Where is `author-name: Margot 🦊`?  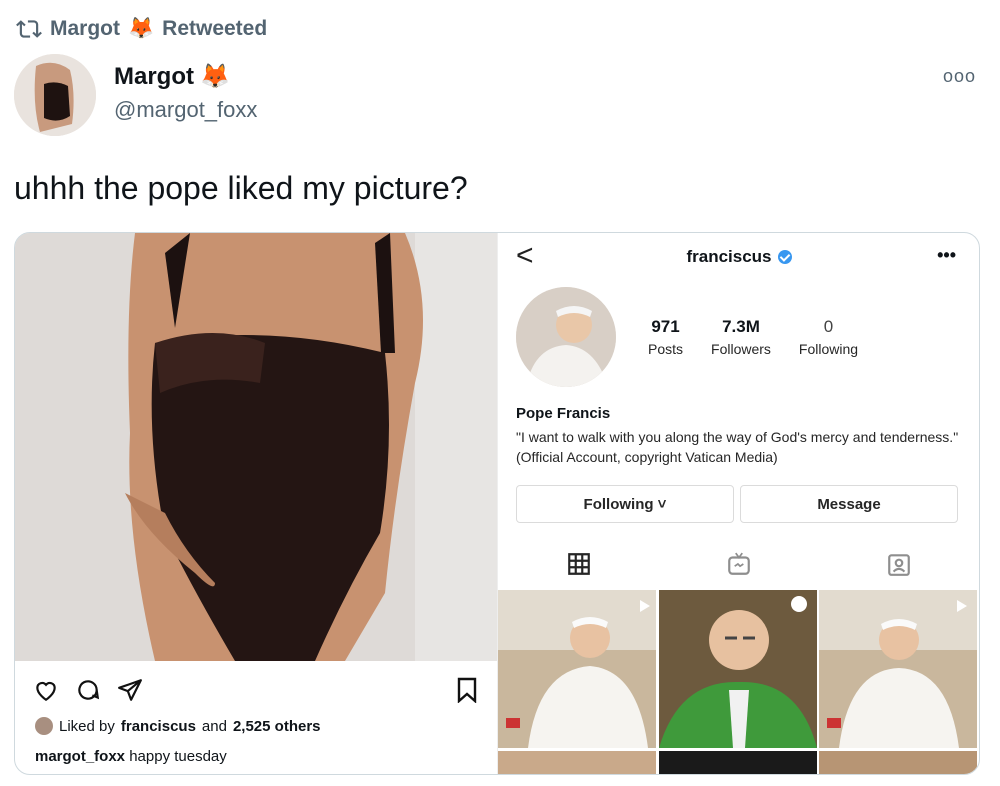
author-name: Margot 🦊 is located at coordinates (172, 76).